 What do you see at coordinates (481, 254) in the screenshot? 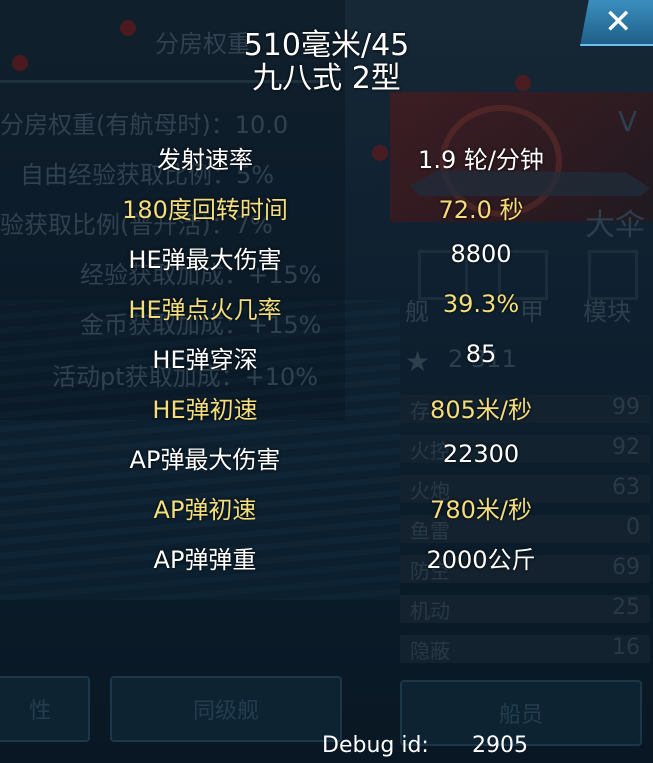
I see `stat-value: 8800` at bounding box center [481, 254].